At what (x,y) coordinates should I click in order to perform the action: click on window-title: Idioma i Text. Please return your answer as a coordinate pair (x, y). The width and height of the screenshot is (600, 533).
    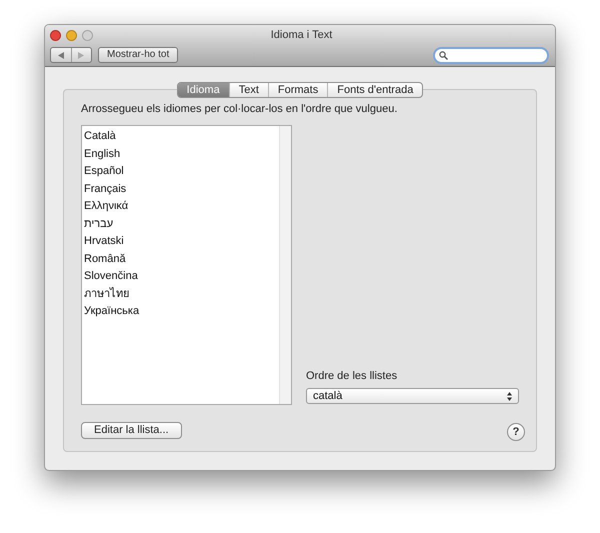
    Looking at the image, I should click on (302, 35).